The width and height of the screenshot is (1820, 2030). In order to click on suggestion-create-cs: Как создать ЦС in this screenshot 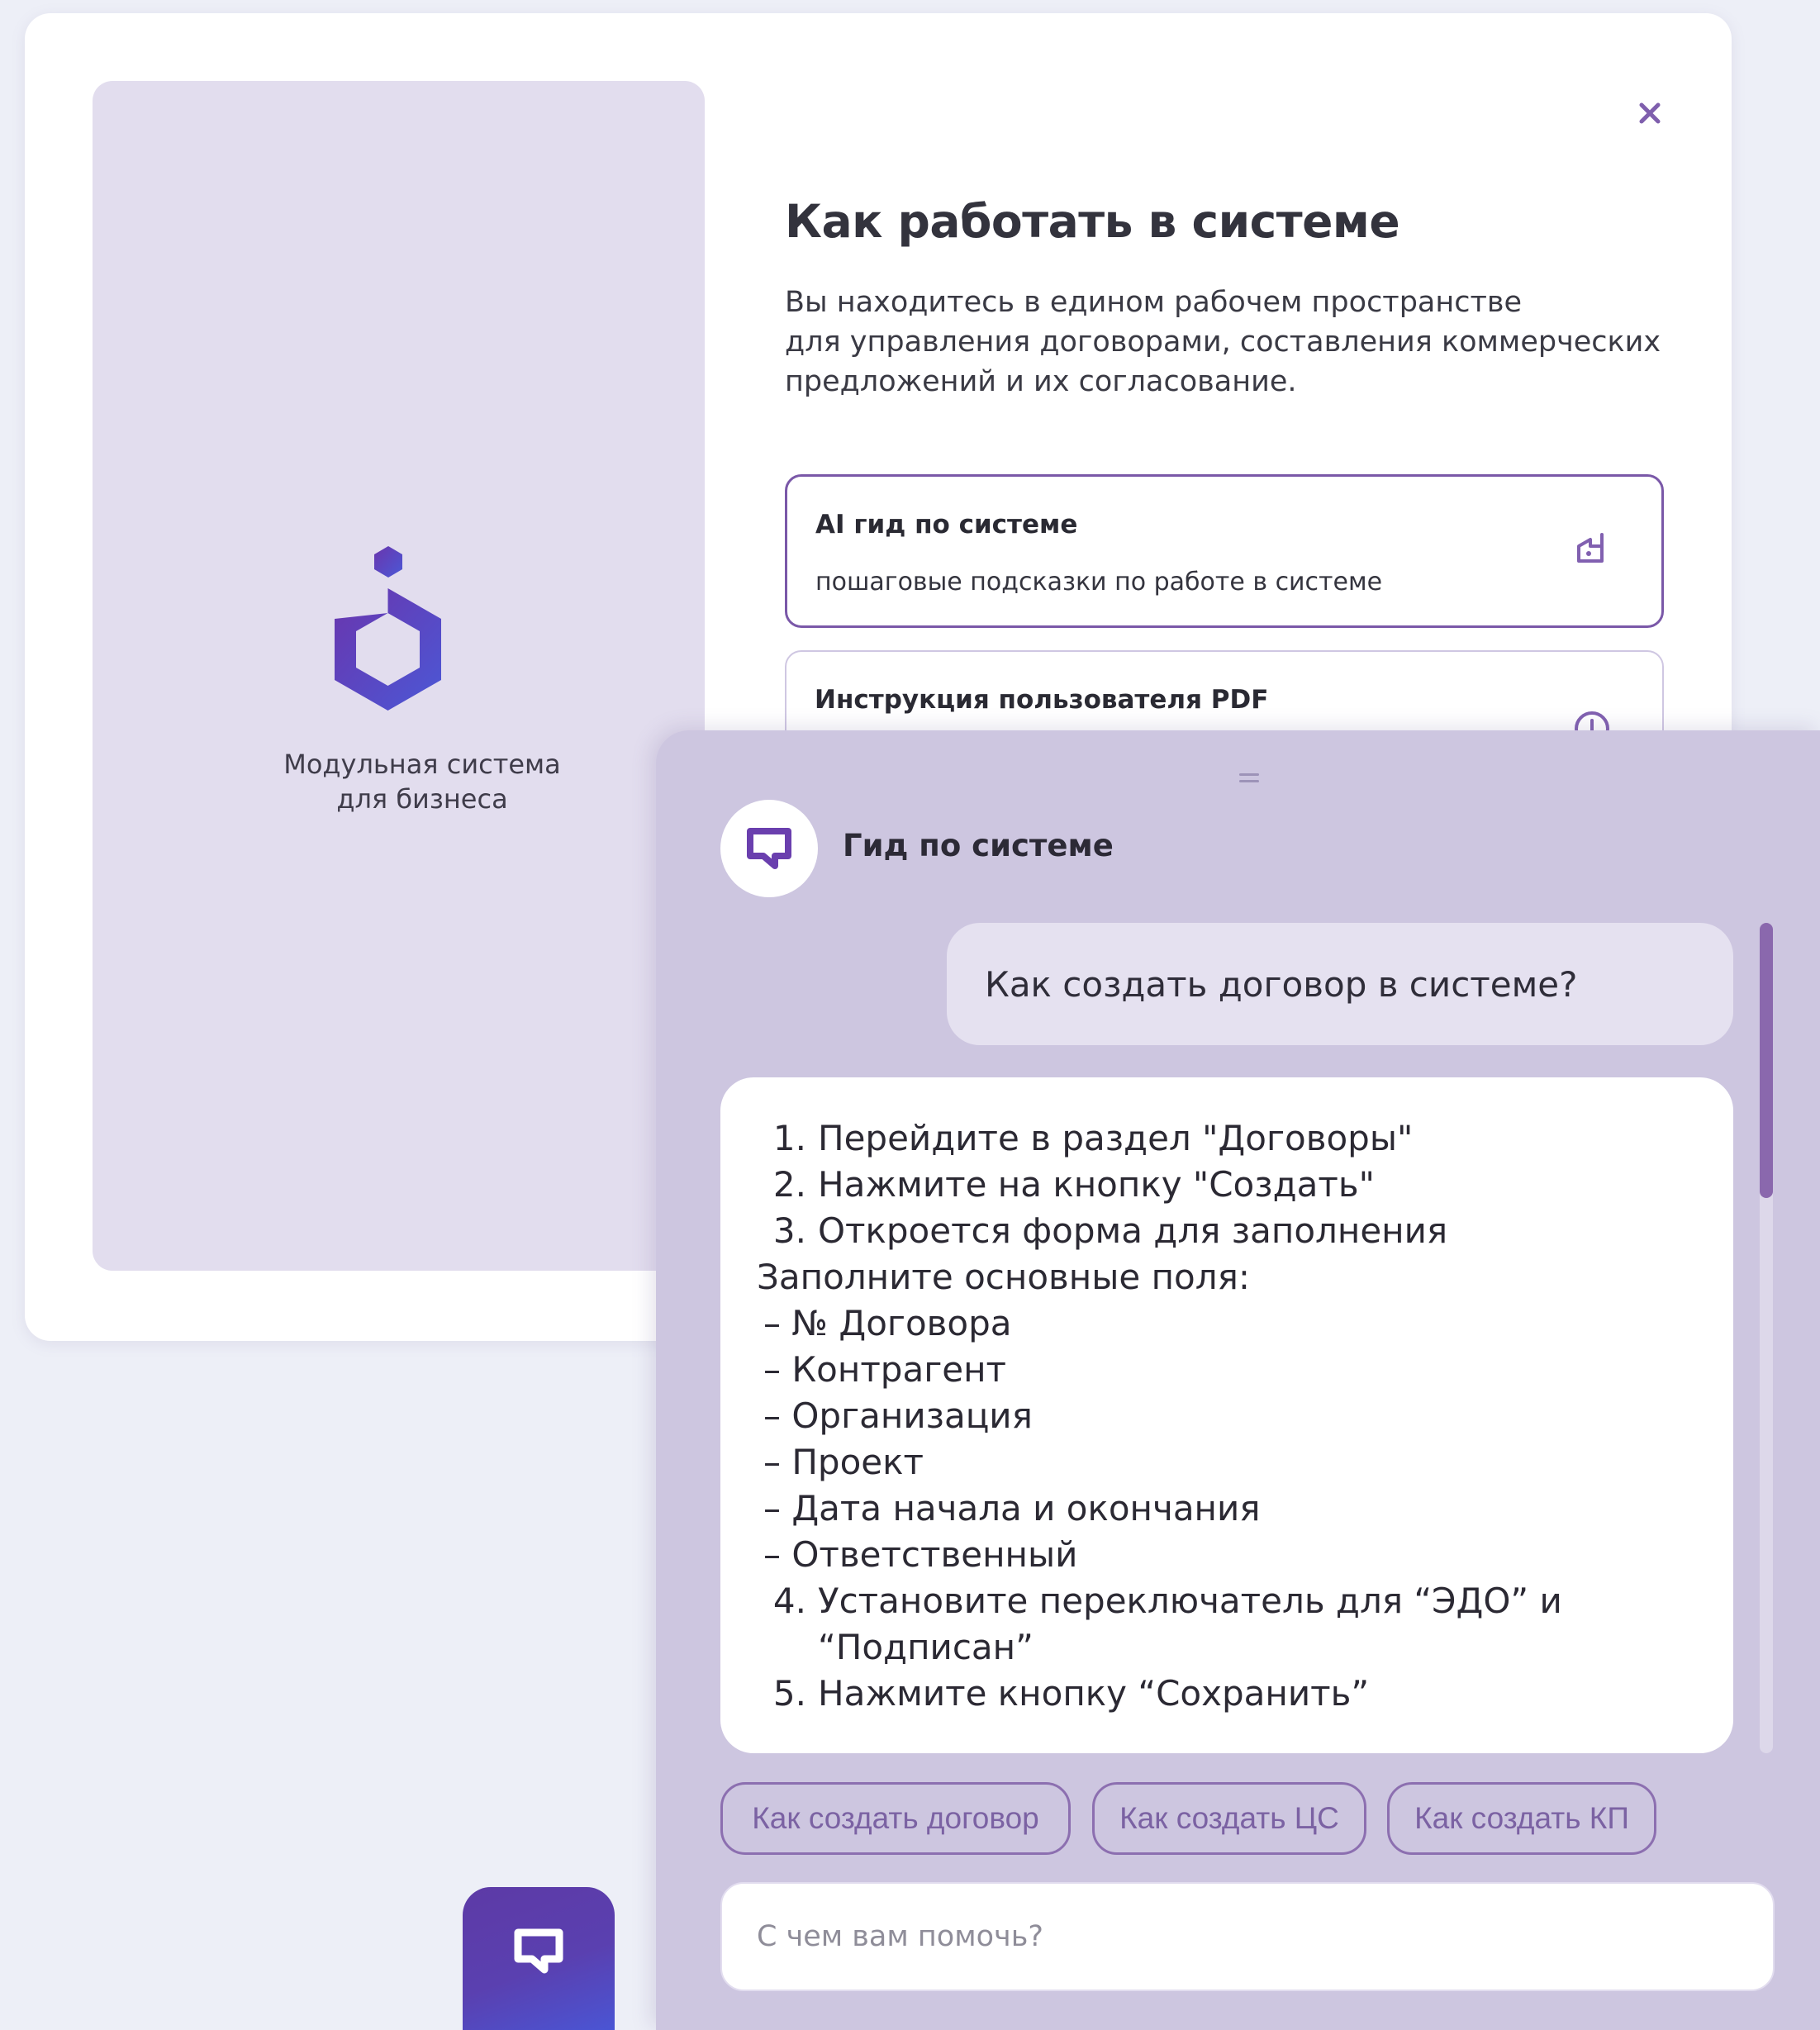, I will do `click(1229, 1818)`.